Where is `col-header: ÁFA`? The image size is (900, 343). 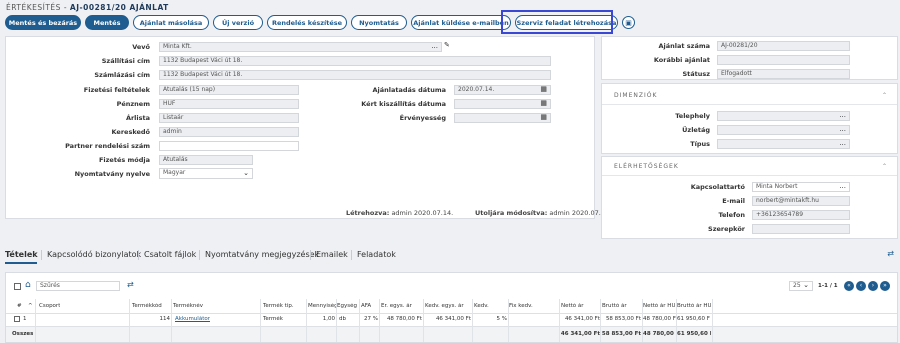
col-header: ÁFA is located at coordinates (366, 306).